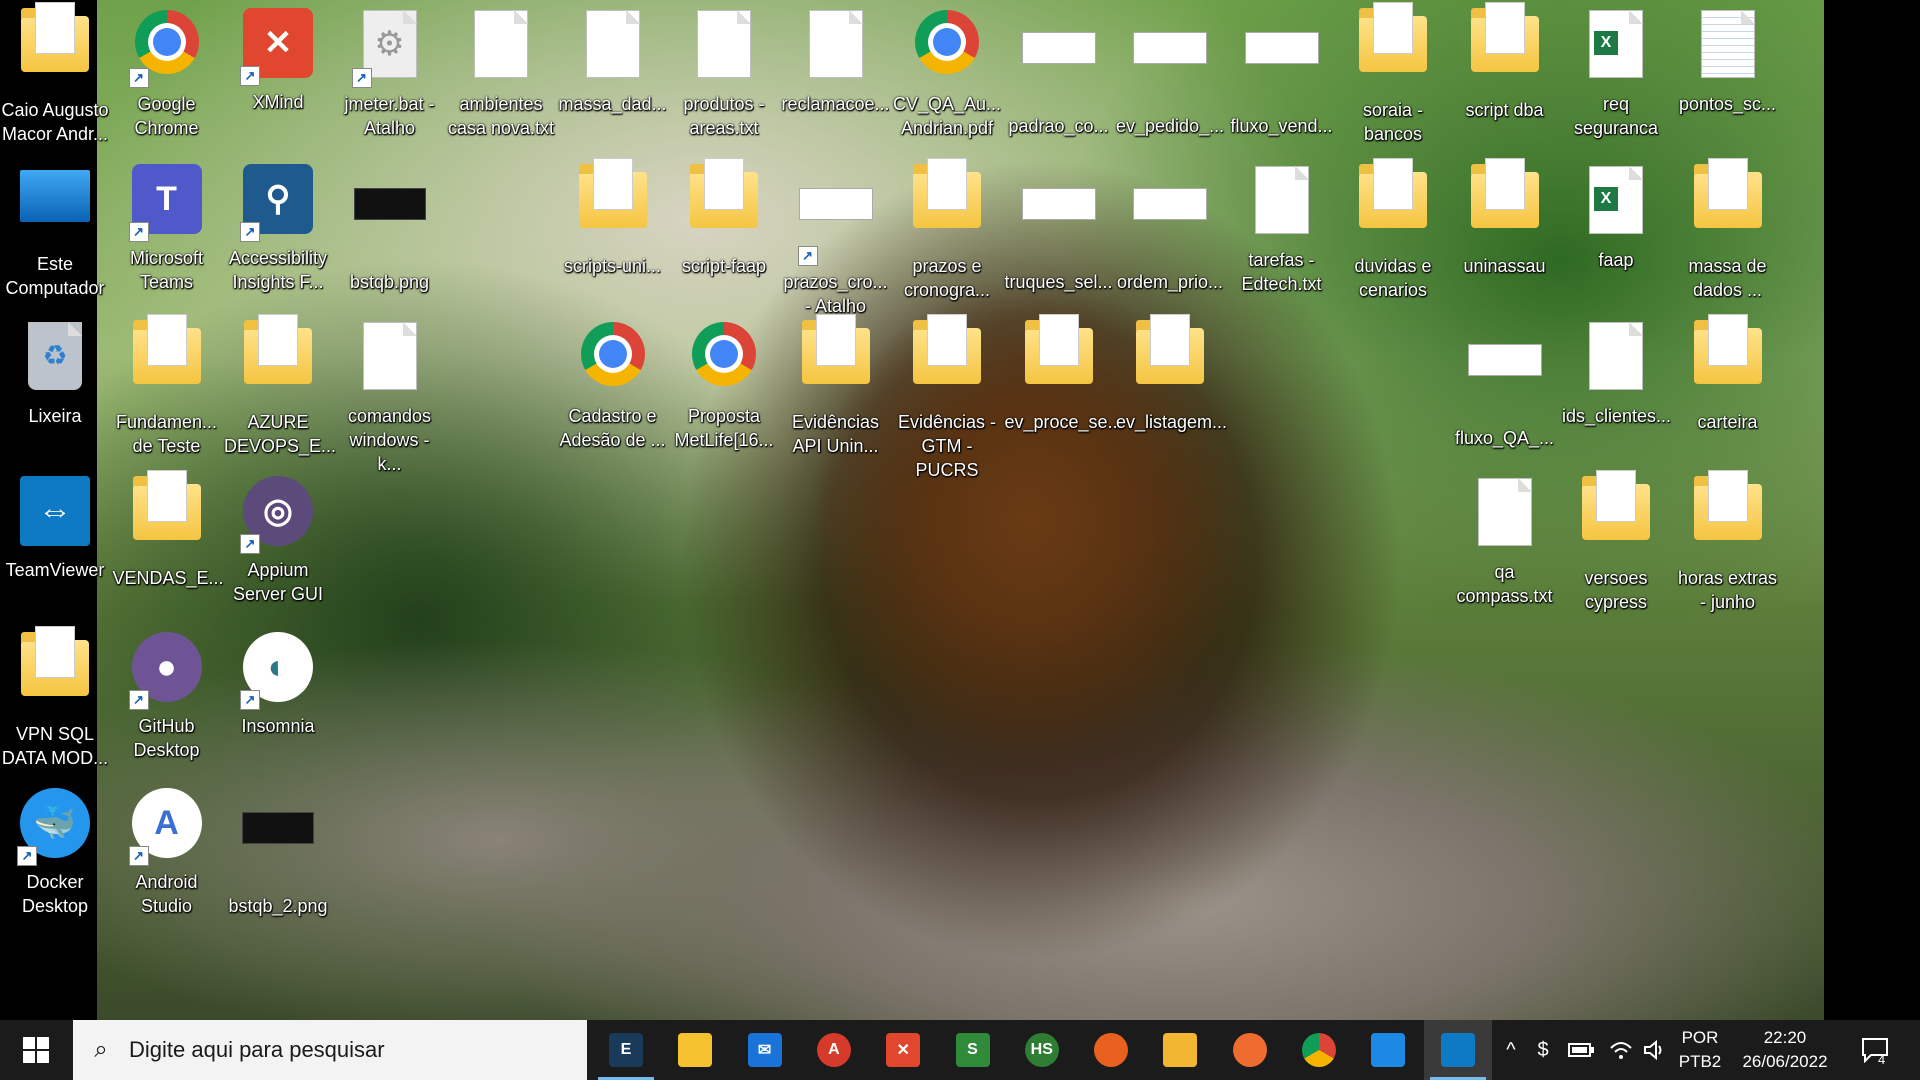 This screenshot has width=1920, height=1080. What do you see at coordinates (278, 545) in the screenshot?
I see `desktop-icon: ◎ ↗ Appium Server GUI` at bounding box center [278, 545].